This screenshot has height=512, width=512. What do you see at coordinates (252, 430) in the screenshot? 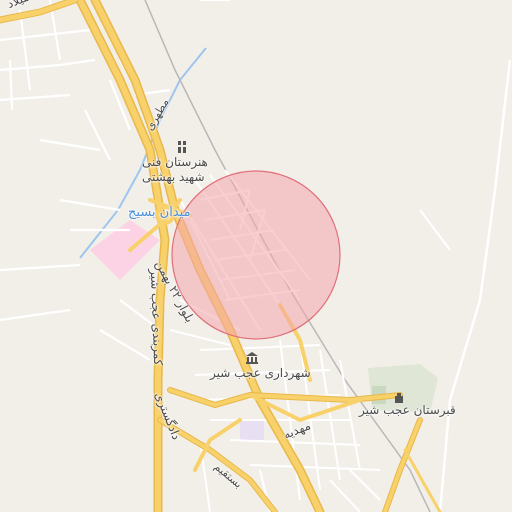
I see `lavender-area` at bounding box center [252, 430].